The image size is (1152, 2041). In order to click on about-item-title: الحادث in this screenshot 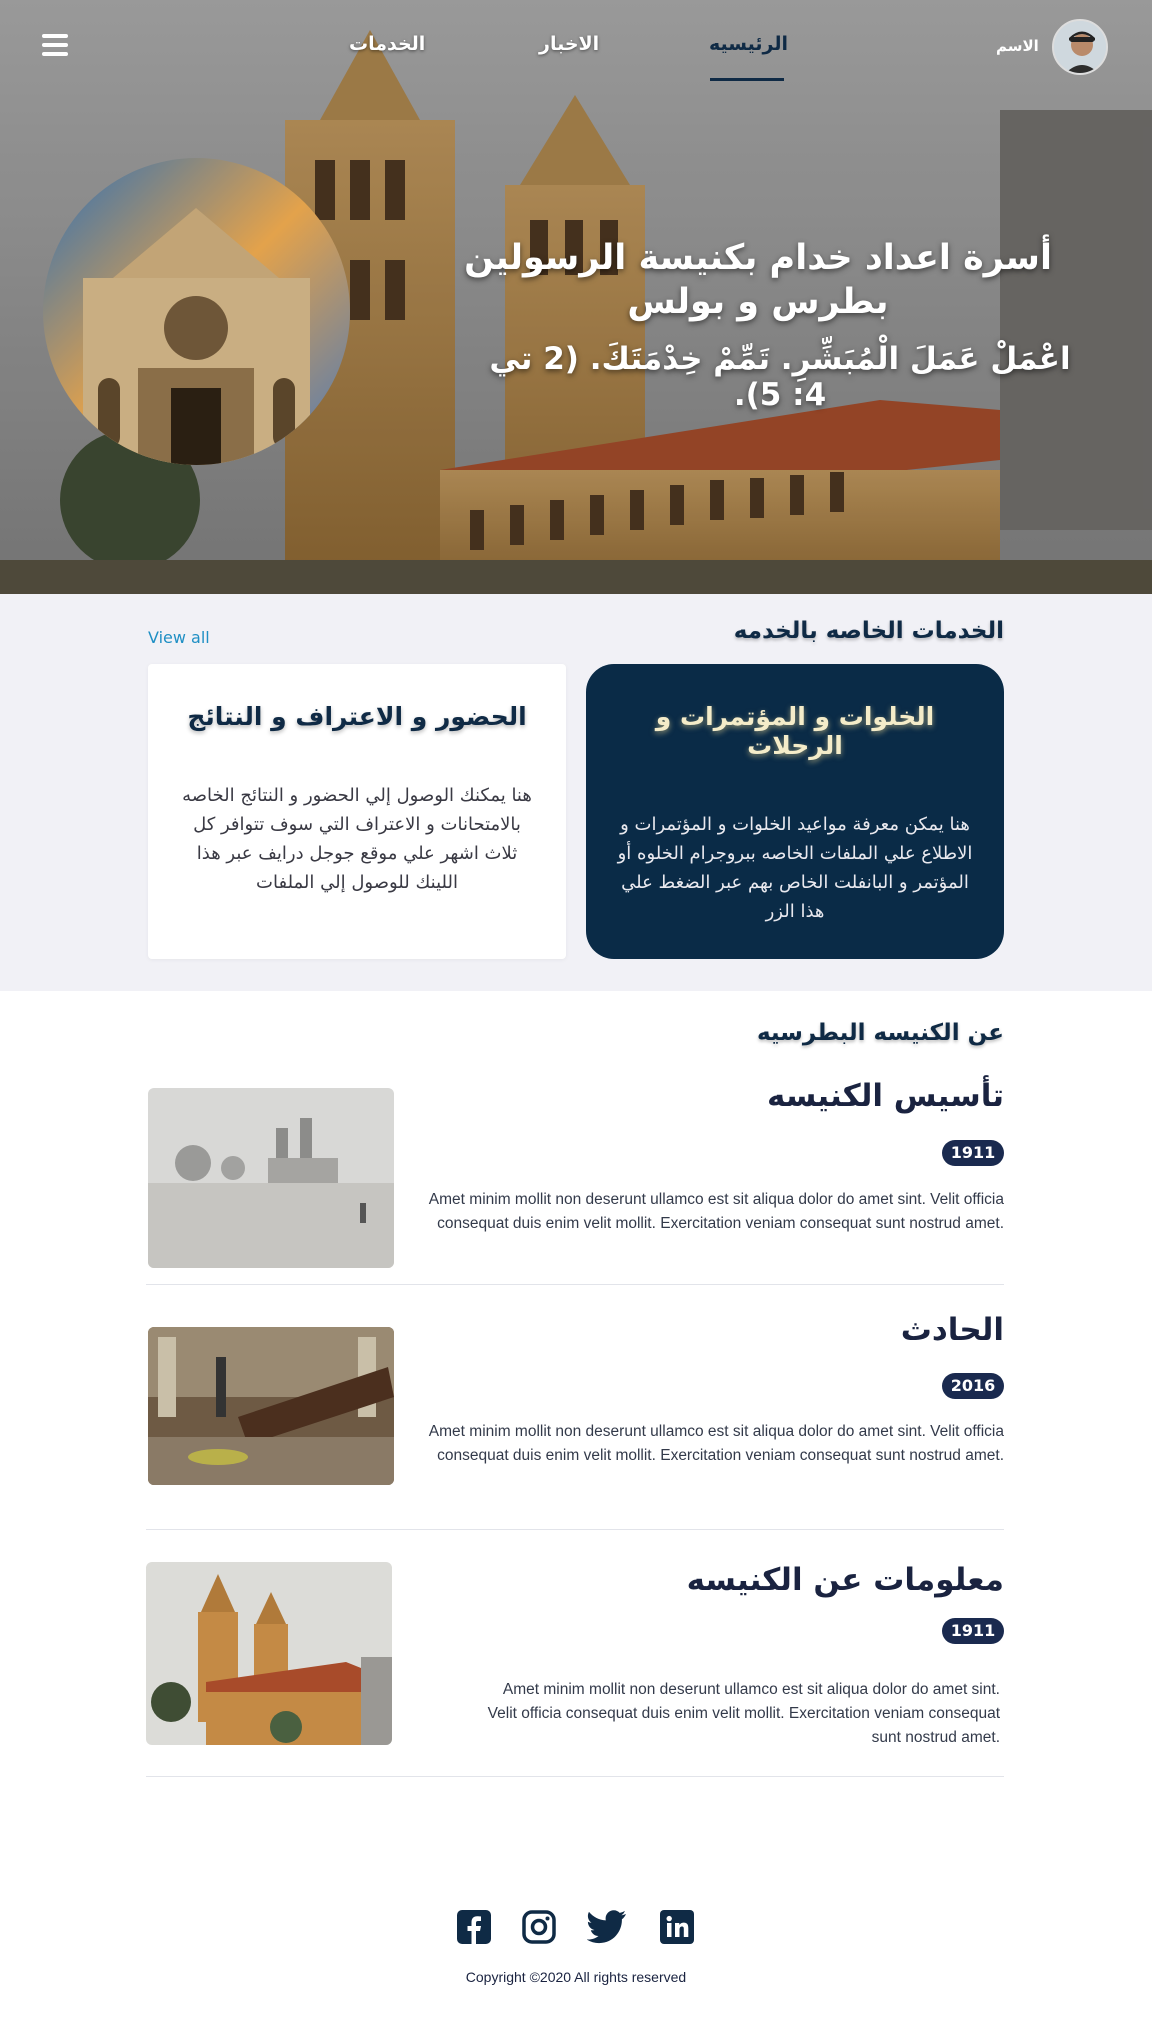, I will do `click(952, 1330)`.